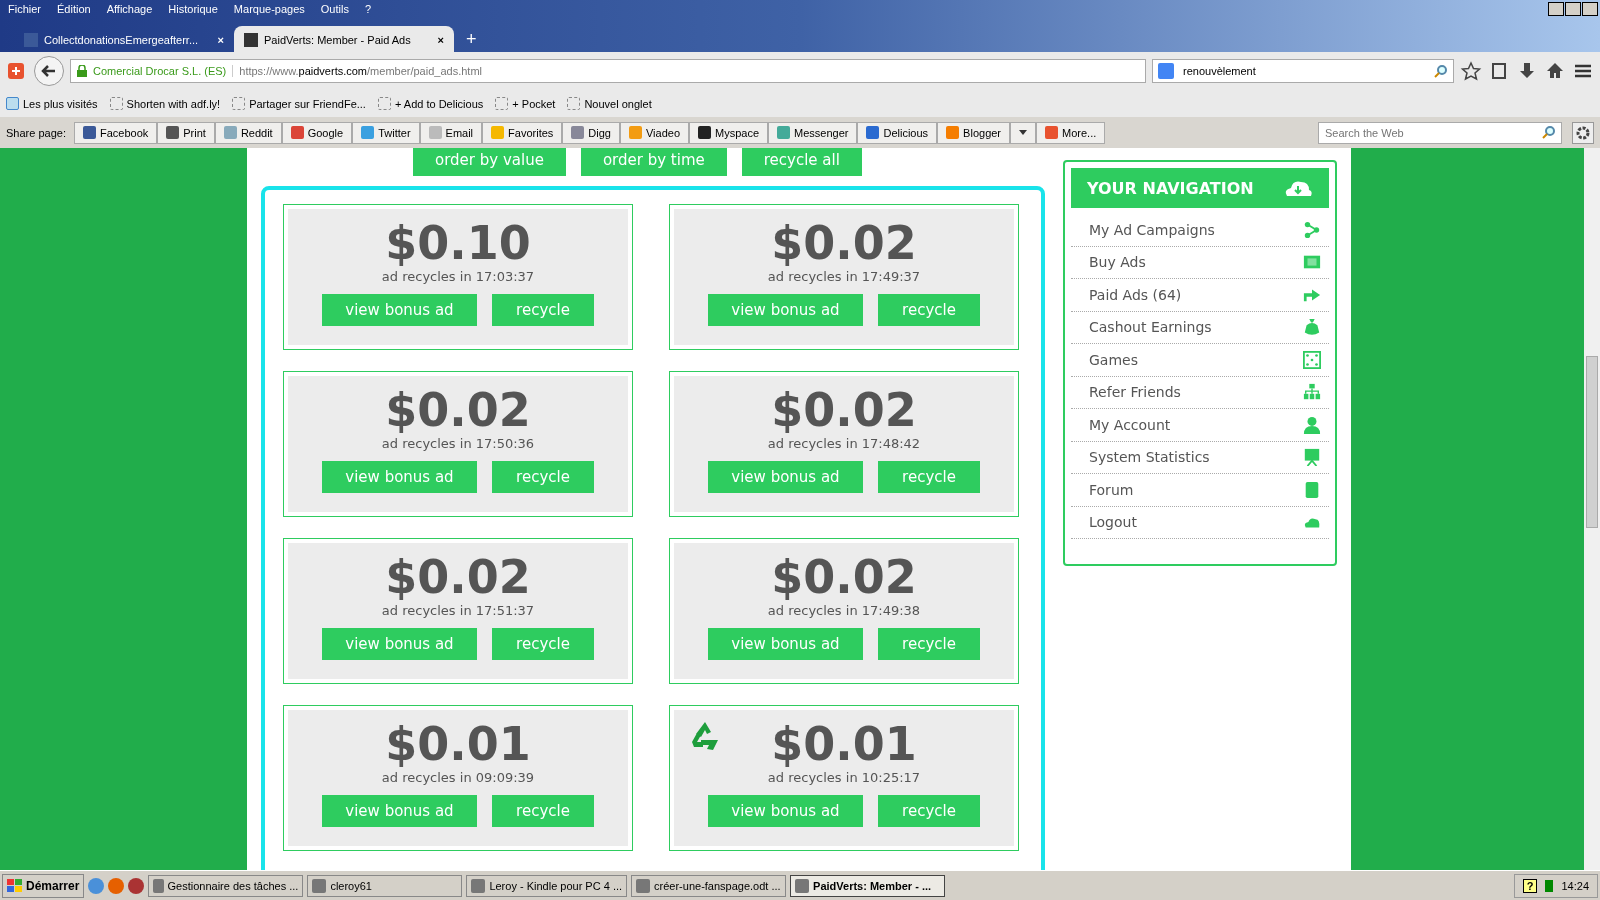 Image resolution: width=1600 pixels, height=900 pixels. I want to click on share-label: Share page:, so click(36, 132).